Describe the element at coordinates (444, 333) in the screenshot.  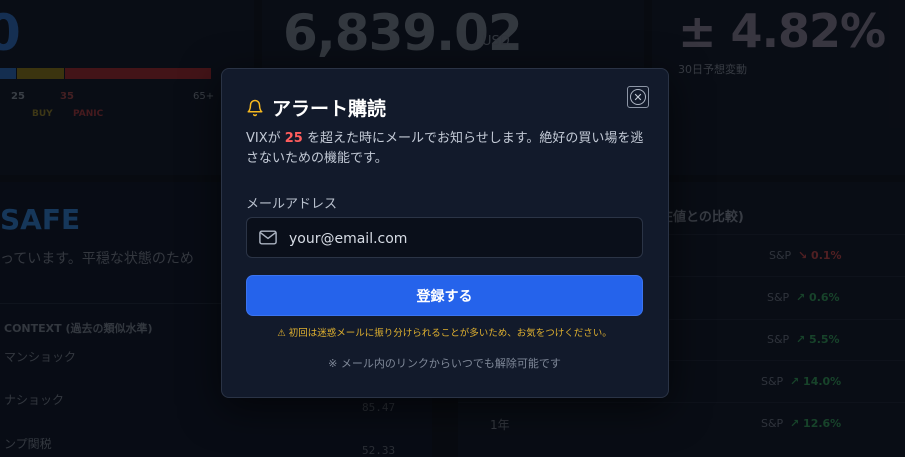
I see `spam-warning: ⚠ 初回は迷惑メールに振り分けられることが多いため、お気をつけください。` at that location.